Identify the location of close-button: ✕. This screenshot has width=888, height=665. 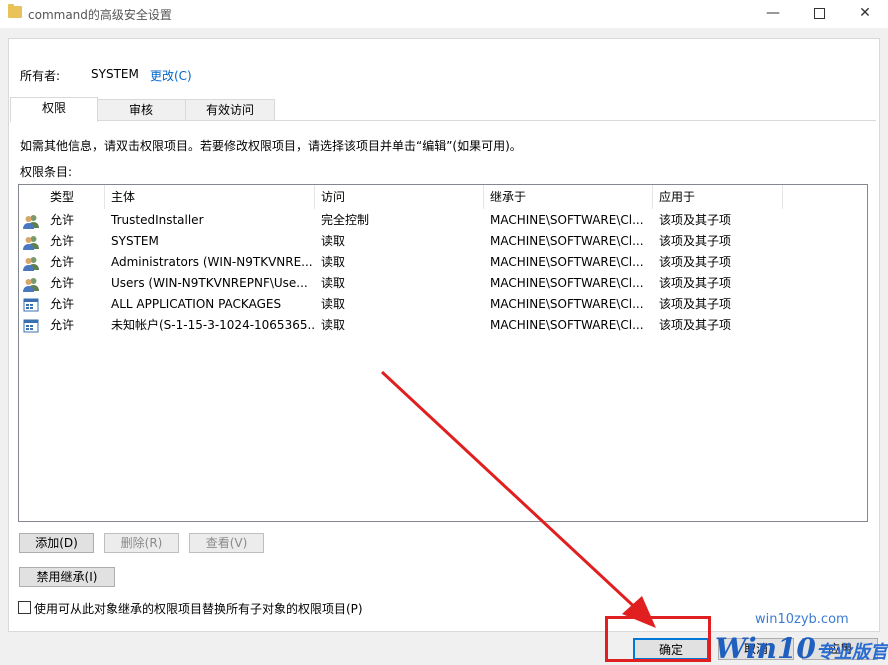
(865, 14).